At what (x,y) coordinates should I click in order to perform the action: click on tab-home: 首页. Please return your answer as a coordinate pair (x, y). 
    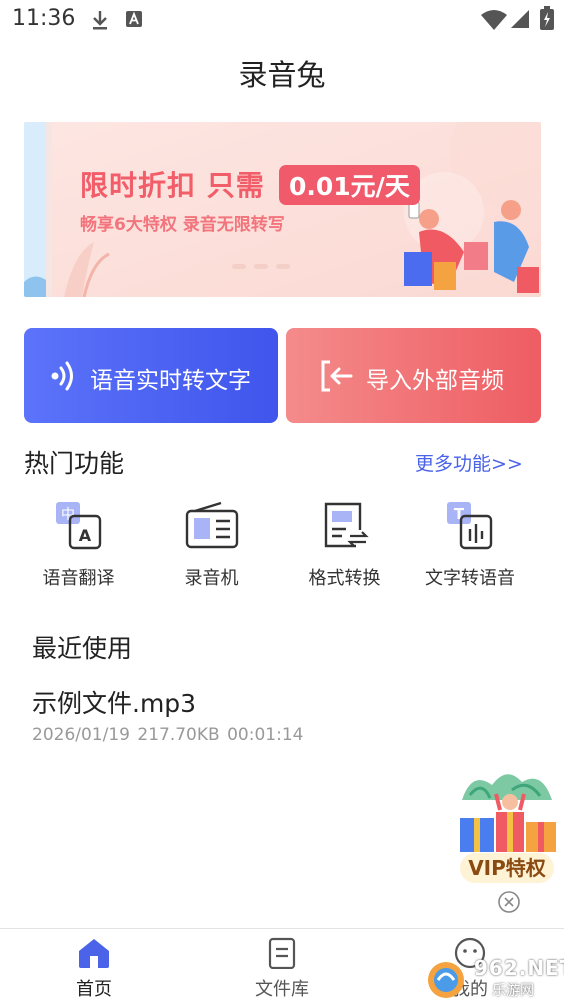
    Looking at the image, I should click on (94, 969).